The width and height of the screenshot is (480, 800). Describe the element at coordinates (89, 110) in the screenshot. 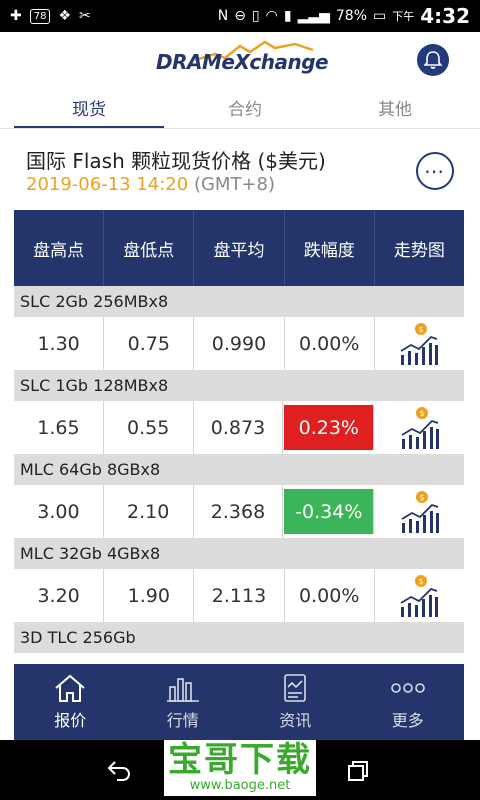

I see `tab-spot: 现货` at that location.